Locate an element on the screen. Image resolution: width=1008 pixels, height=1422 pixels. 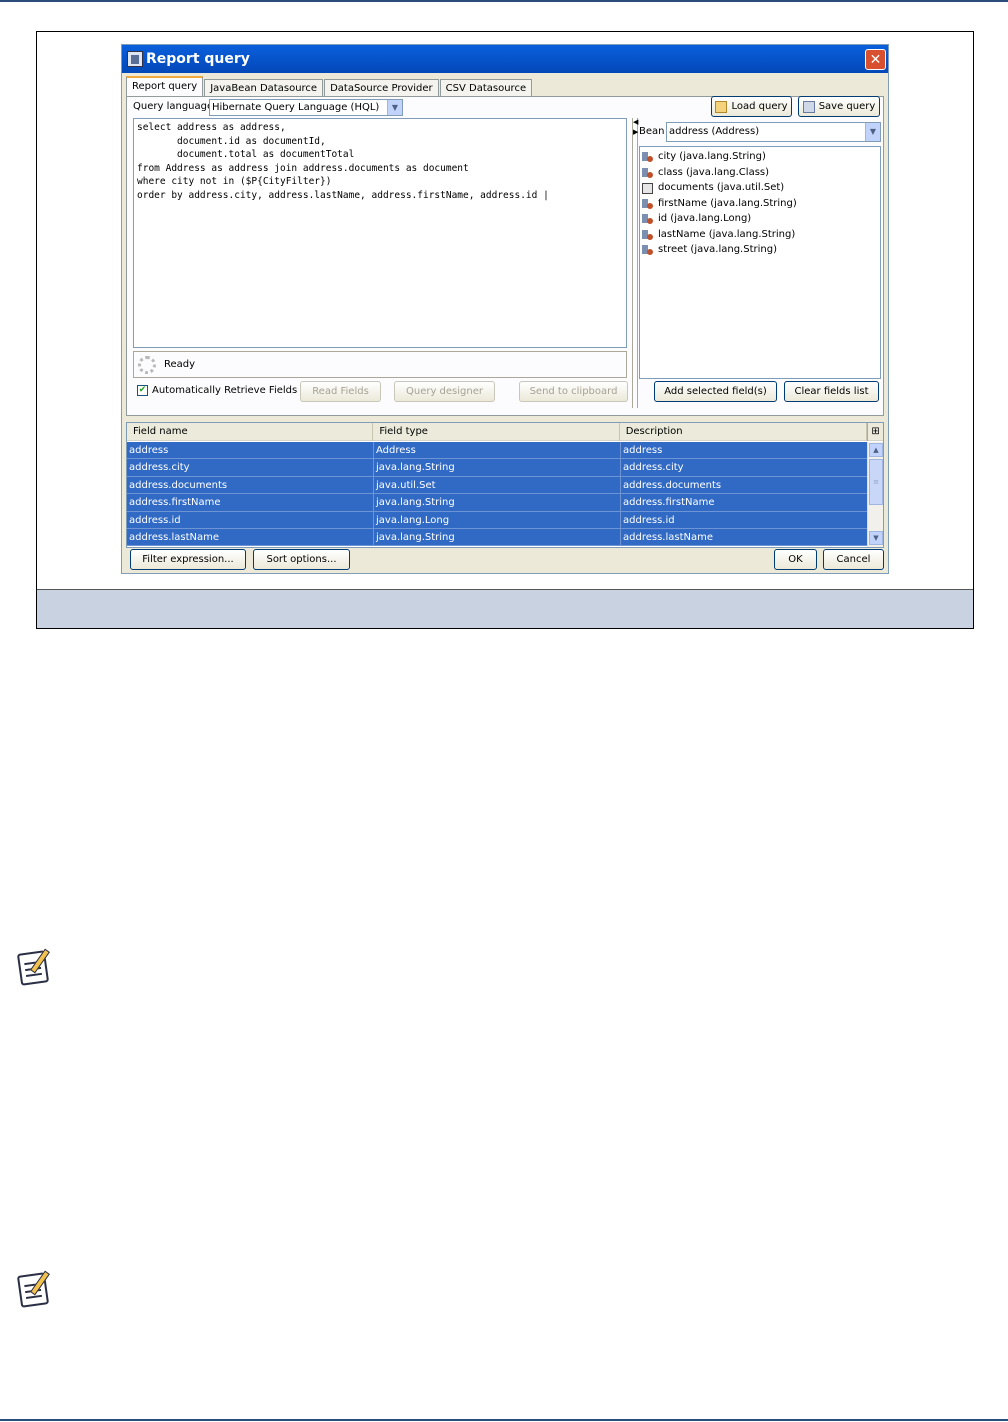
add-selected-fields-button: Add selected field(s) is located at coordinates (715, 391).